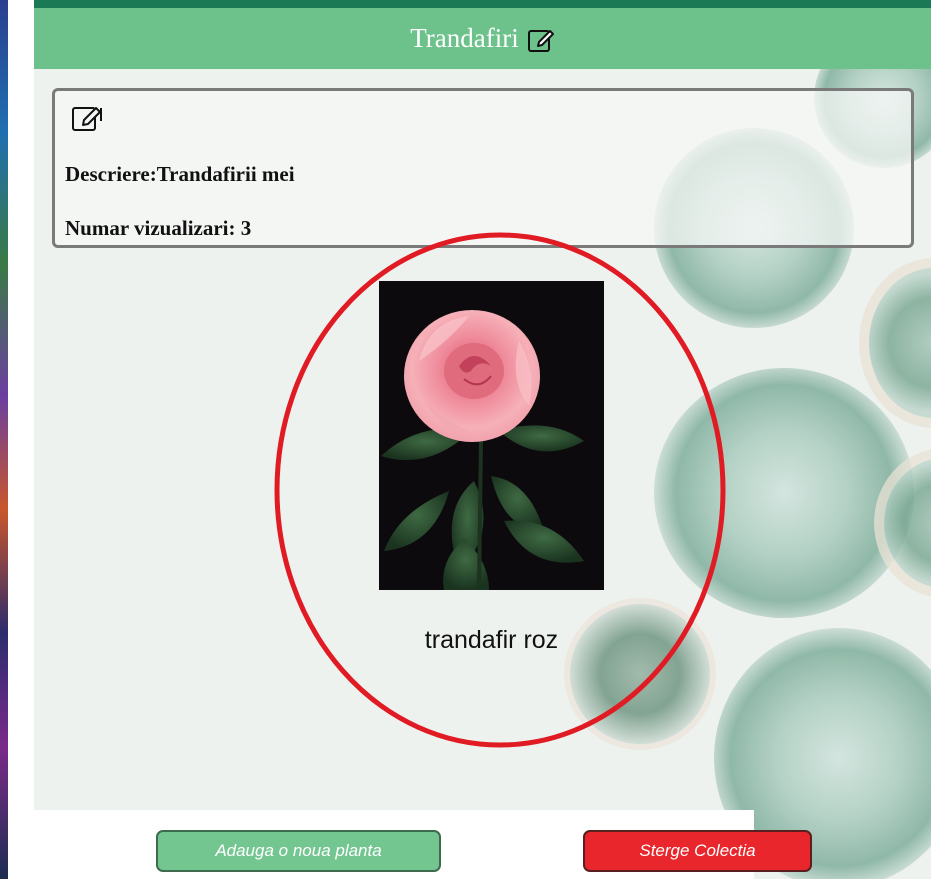 This screenshot has height=879, width=931. Describe the element at coordinates (180, 174) in the screenshot. I see `collection-description: Descriere:Trandafirii mei` at that location.